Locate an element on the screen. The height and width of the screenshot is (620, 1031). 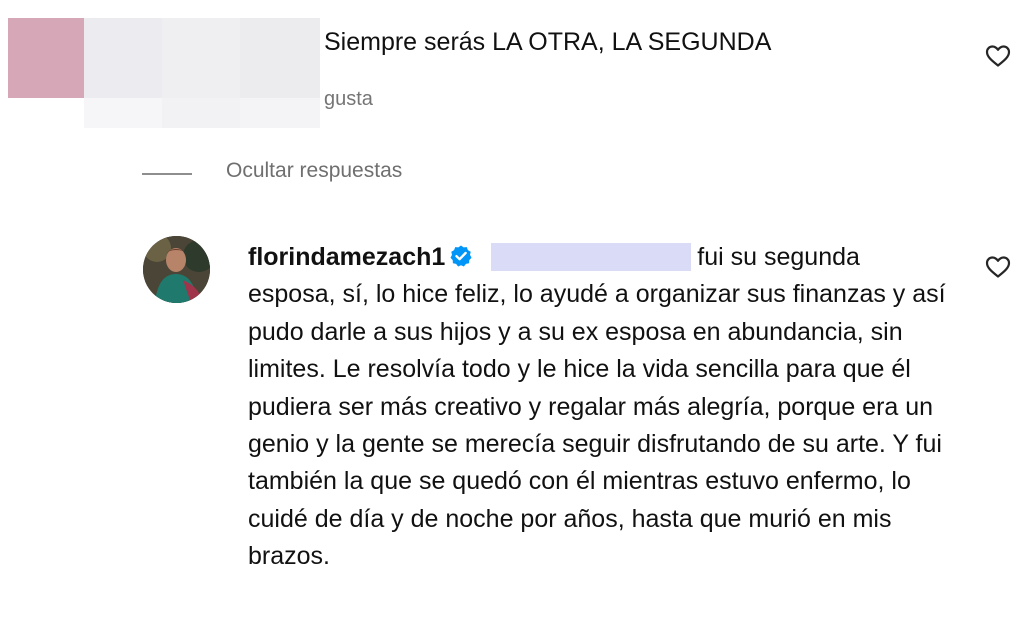
parent-comment-text: Siempre serás LA OTRA, LA SEGUNDA is located at coordinates (548, 42).